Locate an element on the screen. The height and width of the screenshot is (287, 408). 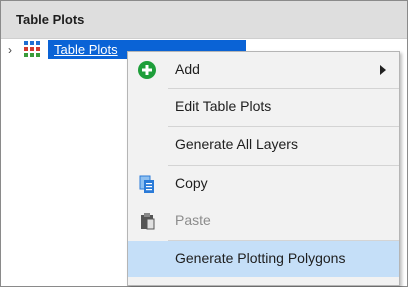
menu-item-generate-plotting-polygons: Generate Plotting Polygons is located at coordinates (263, 259).